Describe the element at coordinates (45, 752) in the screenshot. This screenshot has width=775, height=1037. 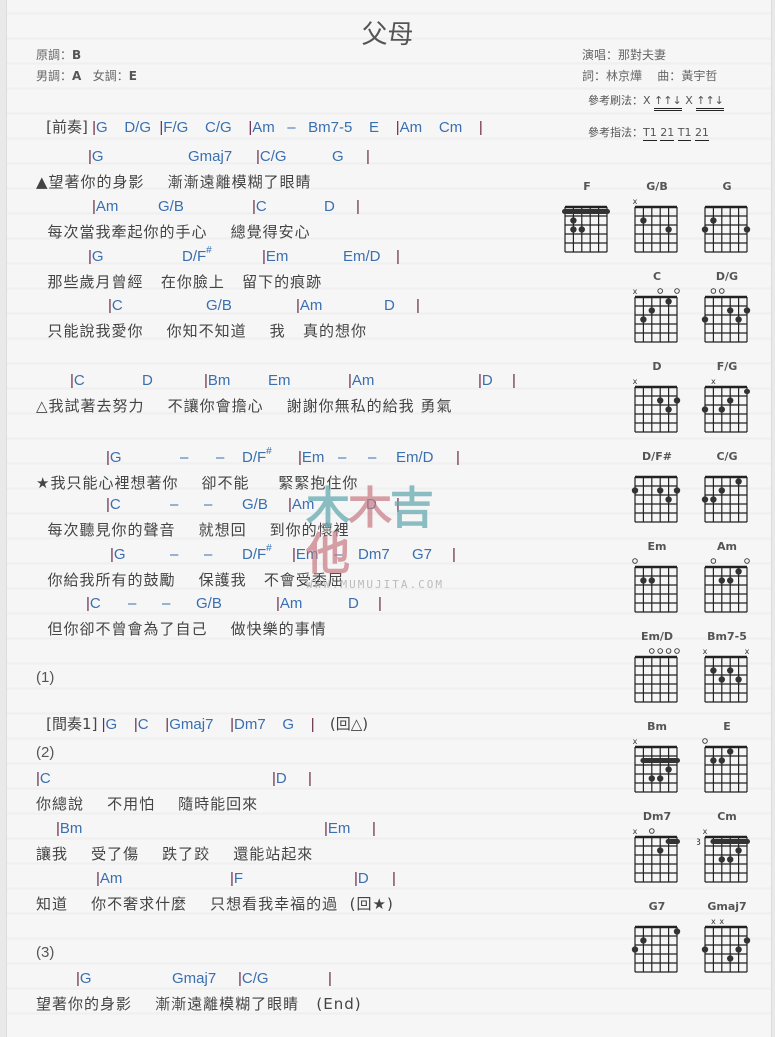
I see `section-marker-2: (2)` at that location.